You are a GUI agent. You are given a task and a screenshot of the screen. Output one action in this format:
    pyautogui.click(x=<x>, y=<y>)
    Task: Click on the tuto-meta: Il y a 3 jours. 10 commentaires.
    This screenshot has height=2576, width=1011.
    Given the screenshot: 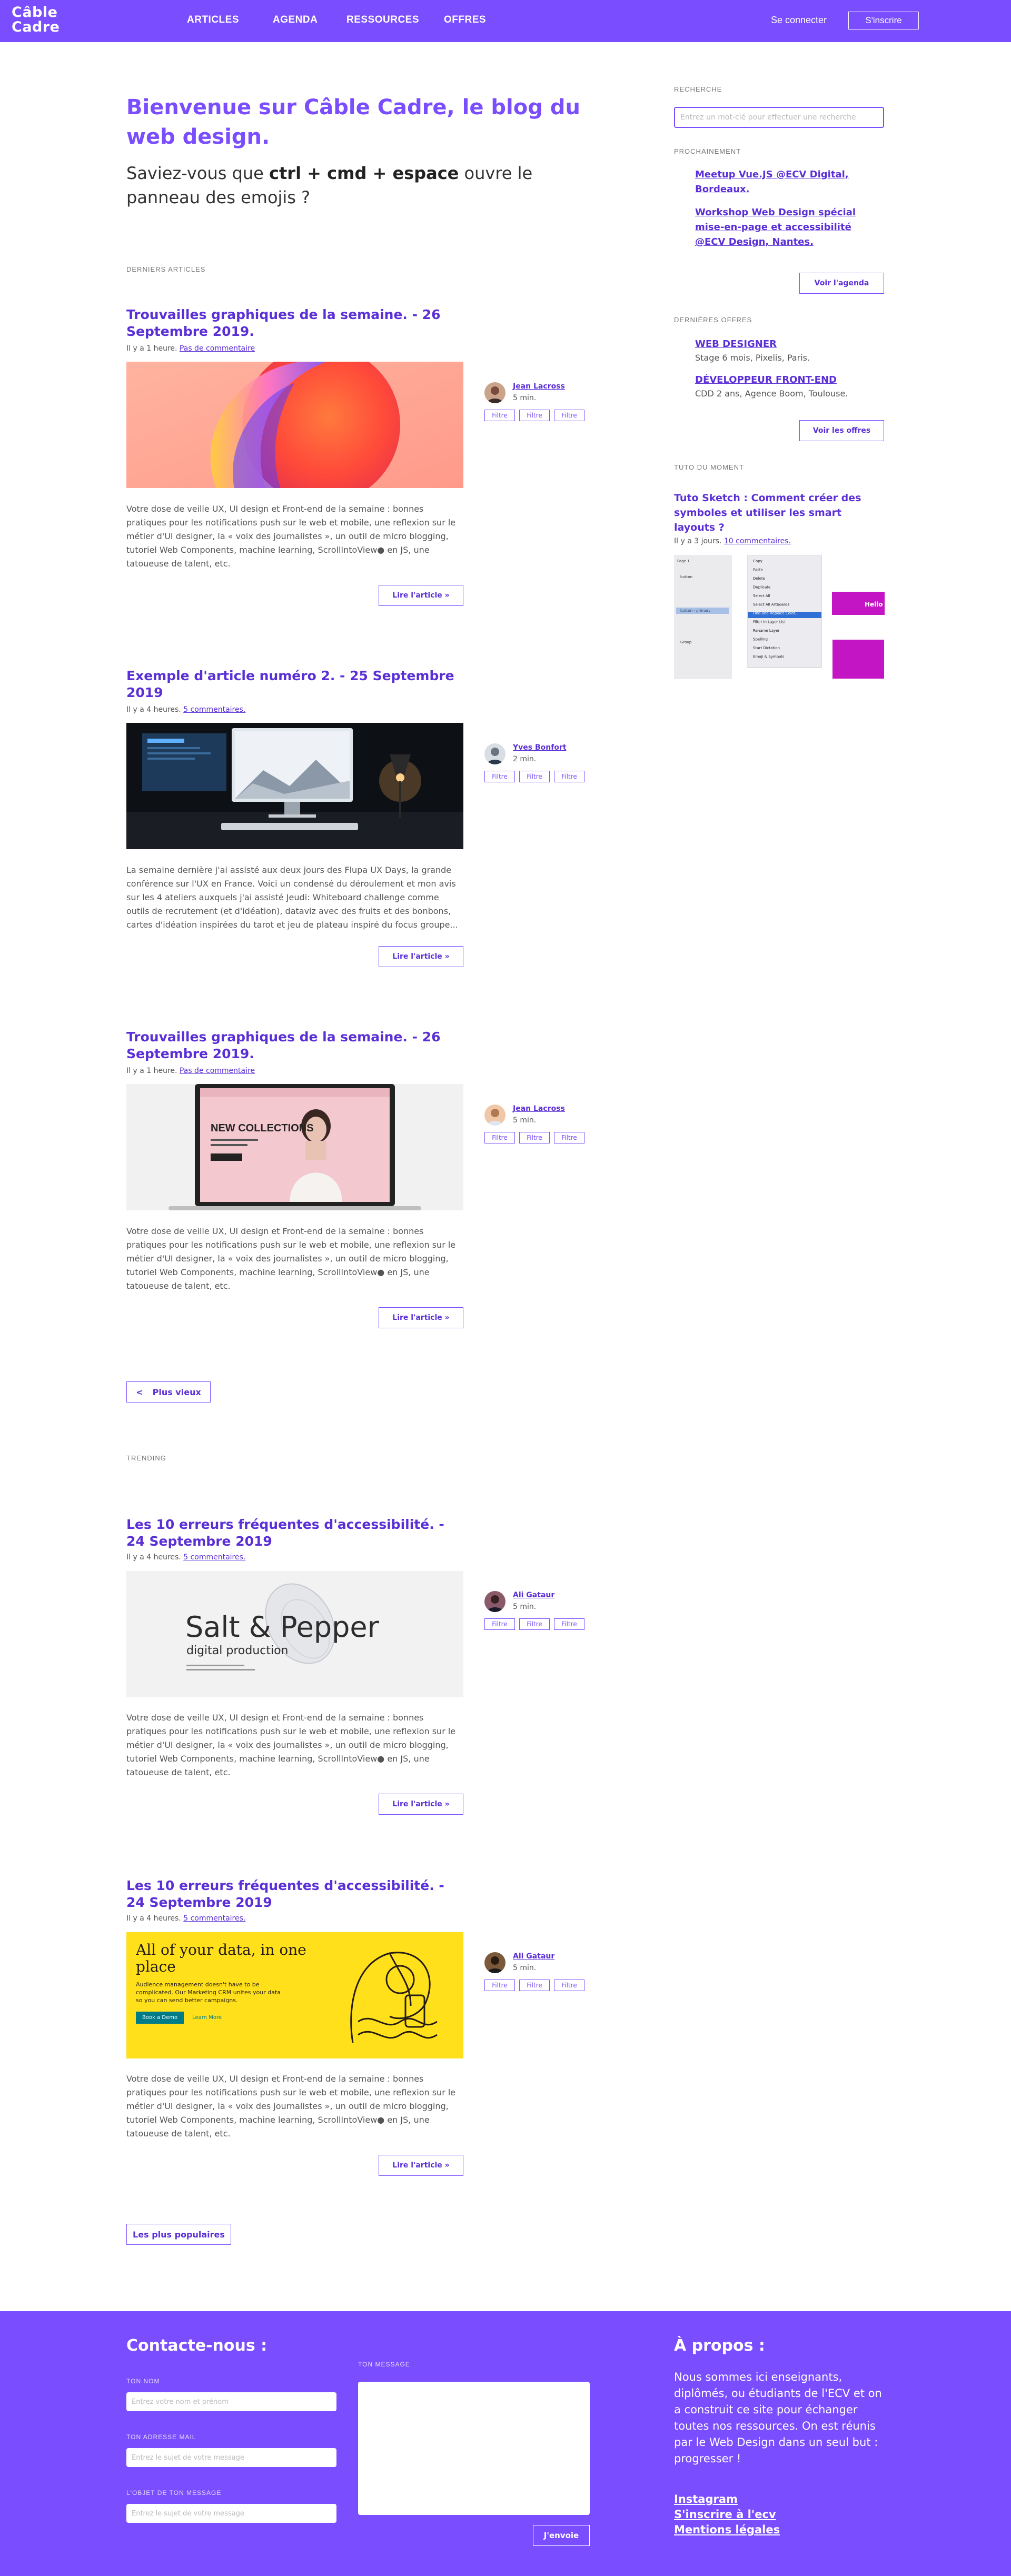 What is the action you would take?
    pyautogui.click(x=732, y=541)
    